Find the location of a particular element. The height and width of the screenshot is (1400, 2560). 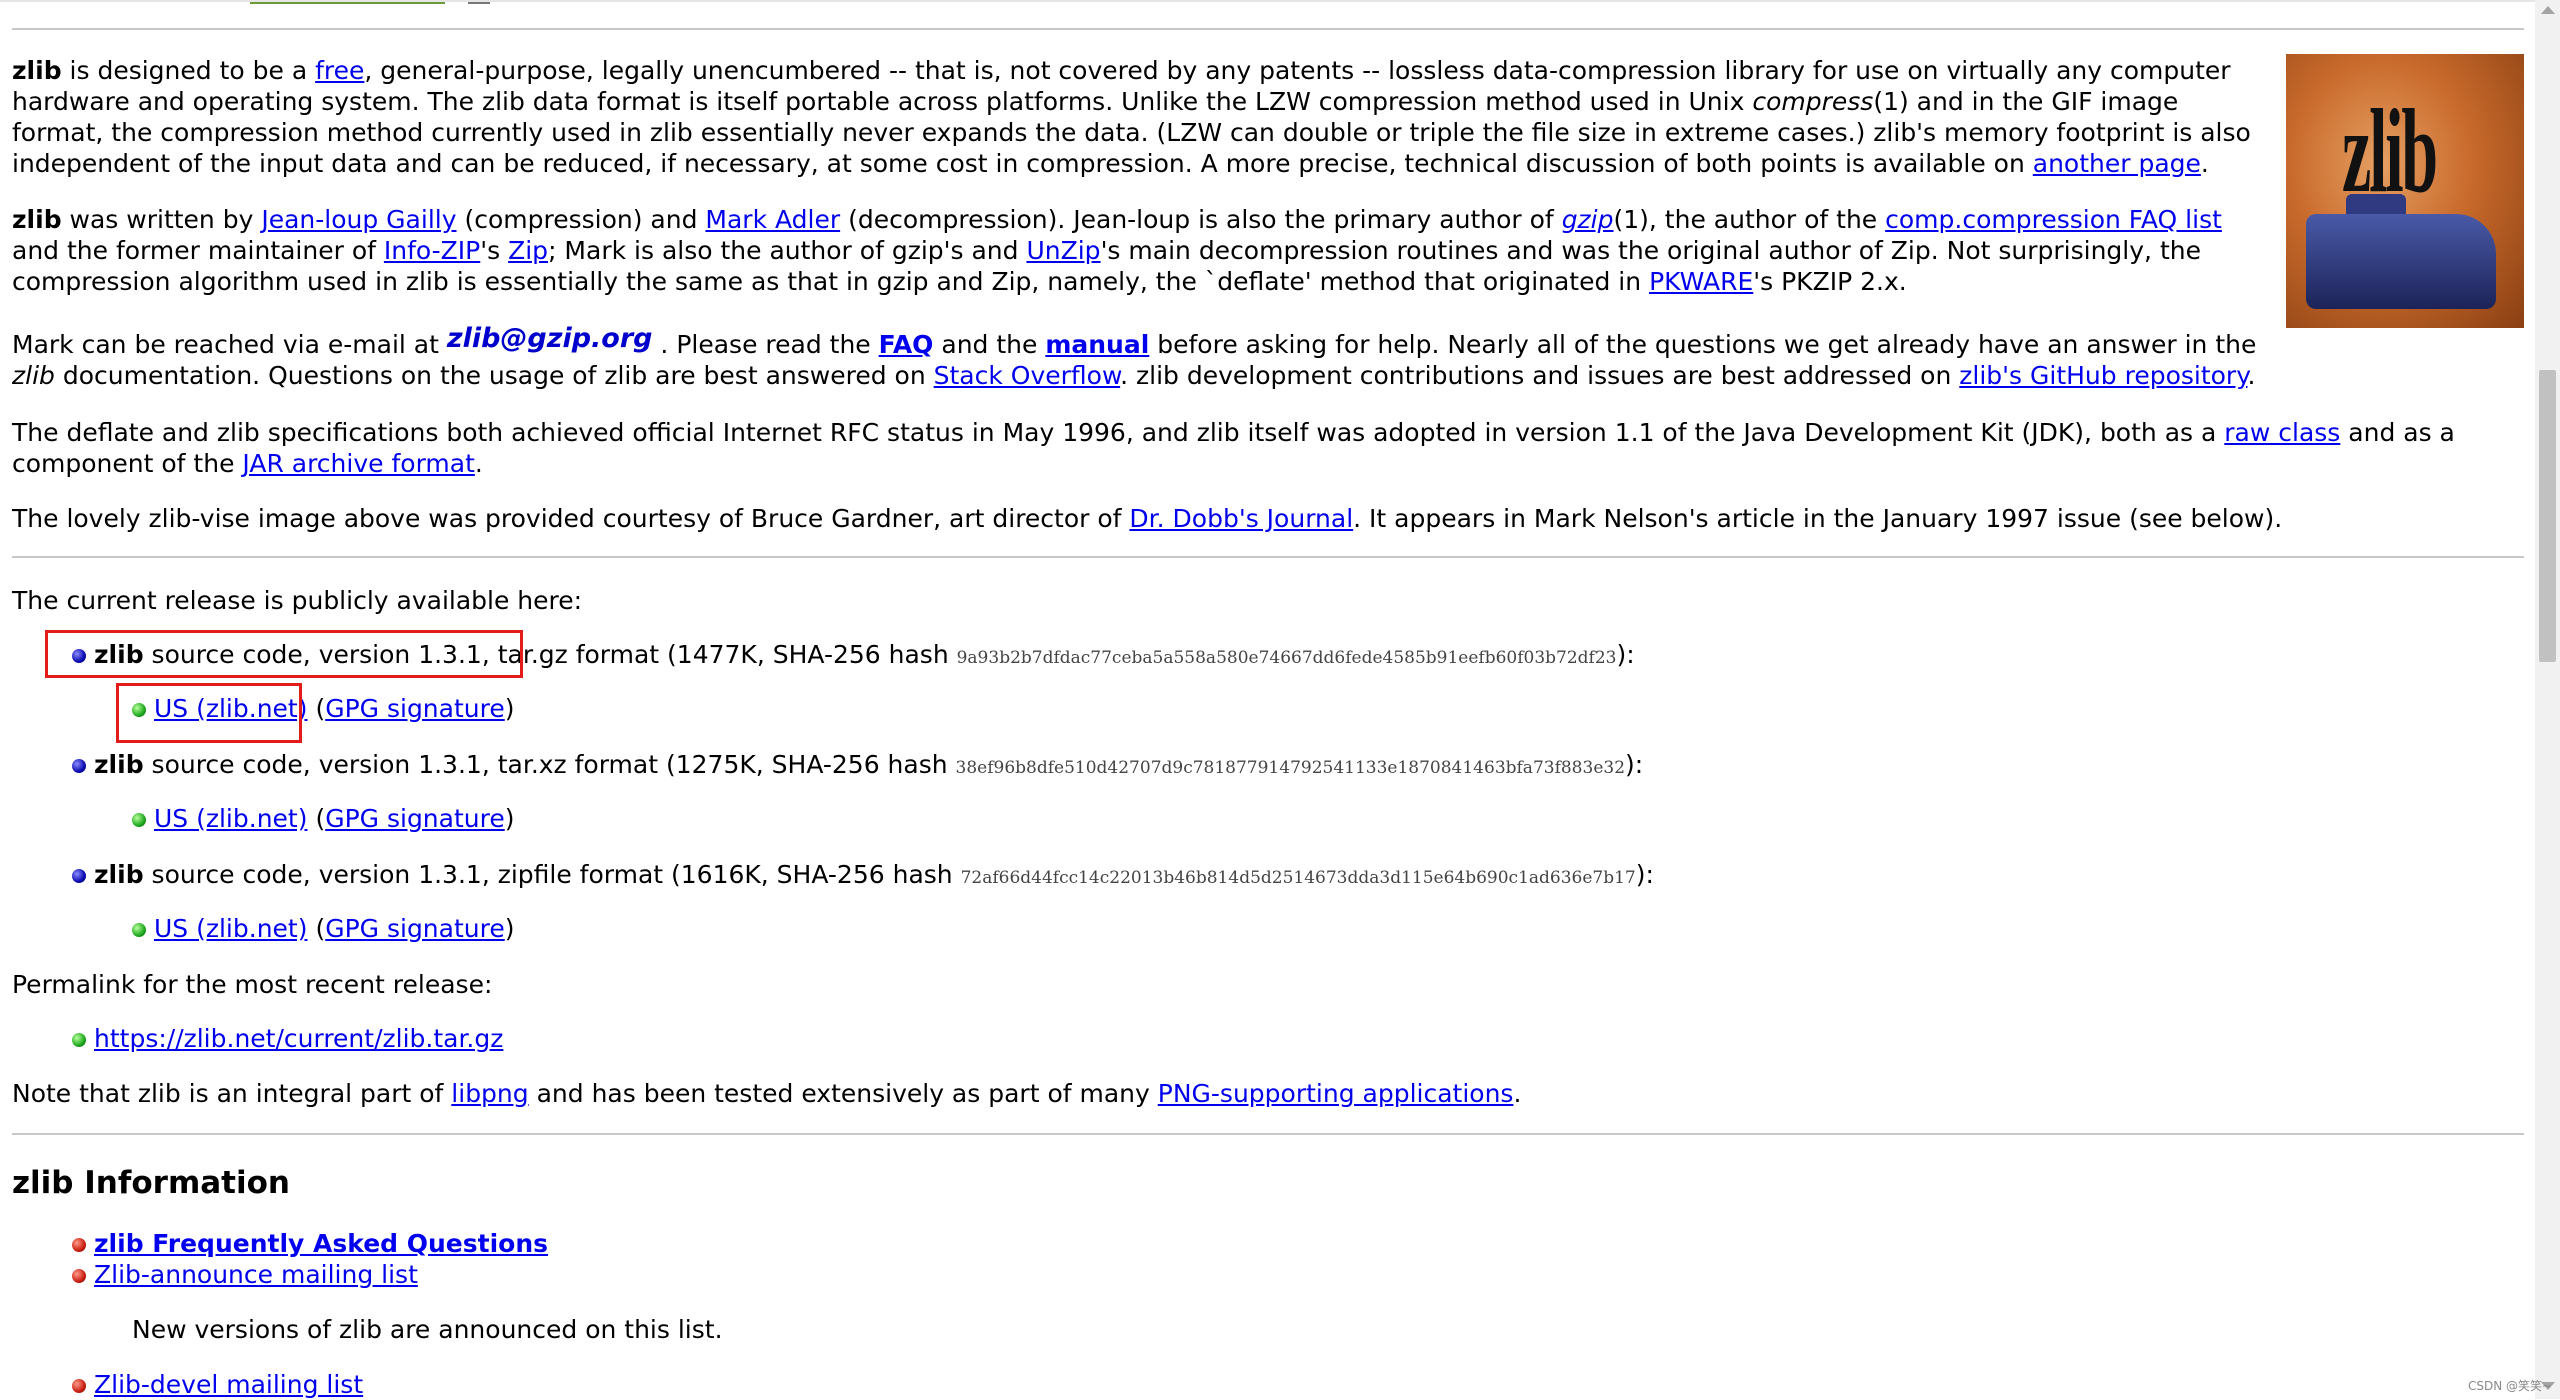

info-item-devel: Zlib-devel mailing list is located at coordinates (228, 1384).